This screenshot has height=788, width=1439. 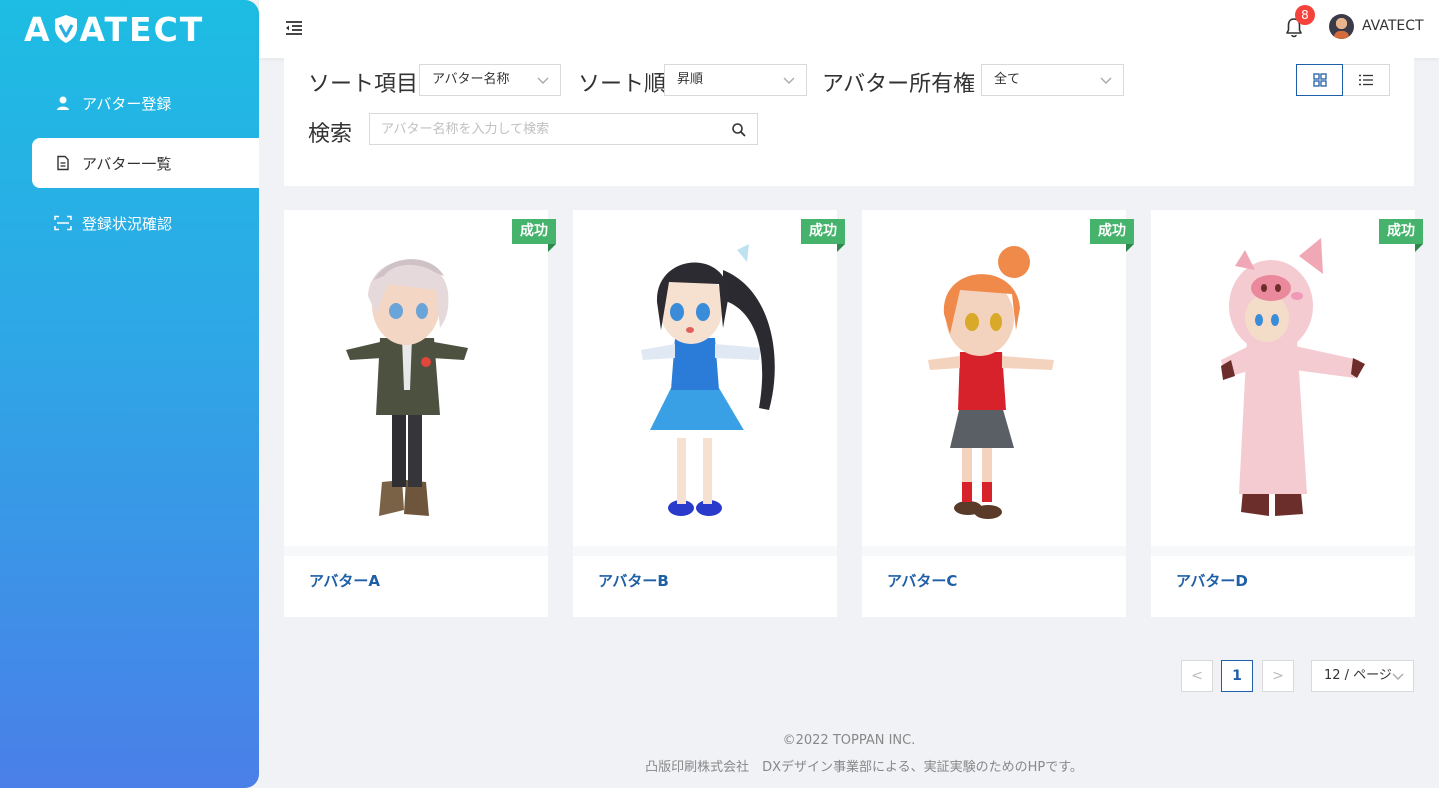 What do you see at coordinates (63, 103) in the screenshot?
I see `user-icon` at bounding box center [63, 103].